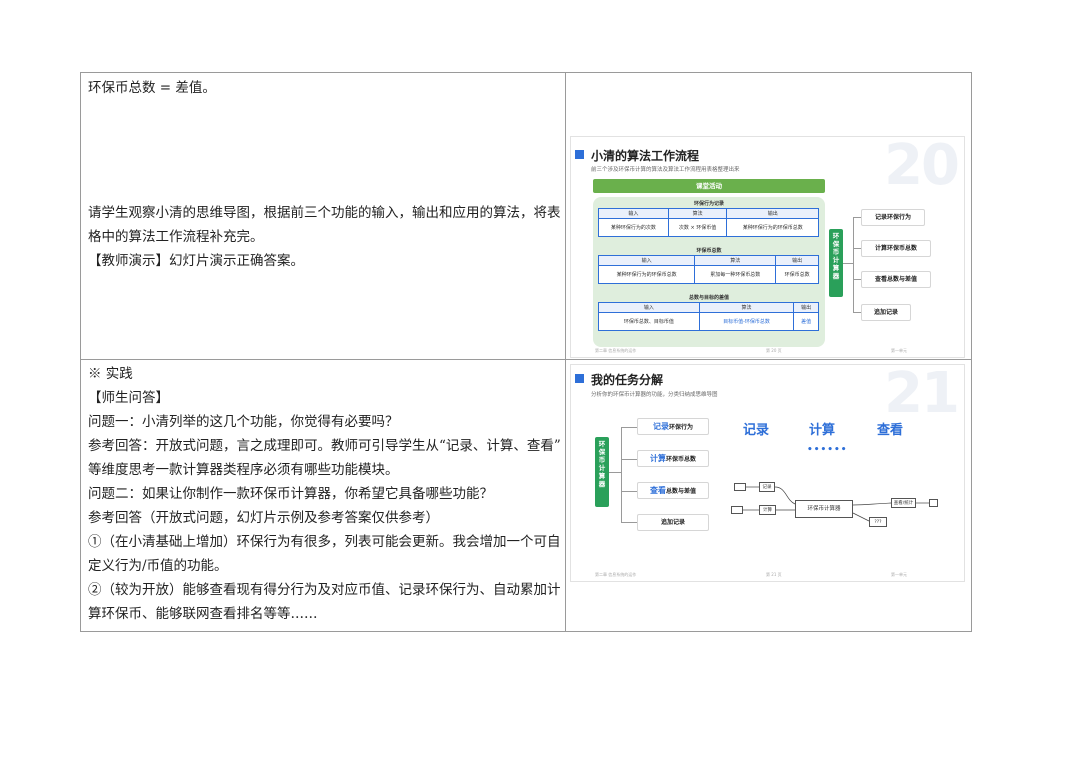 The image size is (1080, 763). What do you see at coordinates (290, 494) in the screenshot?
I see `text-line: 问题二：如果让你制作一款环保币计算器，你希望它具备哪些功能？` at bounding box center [290, 494].